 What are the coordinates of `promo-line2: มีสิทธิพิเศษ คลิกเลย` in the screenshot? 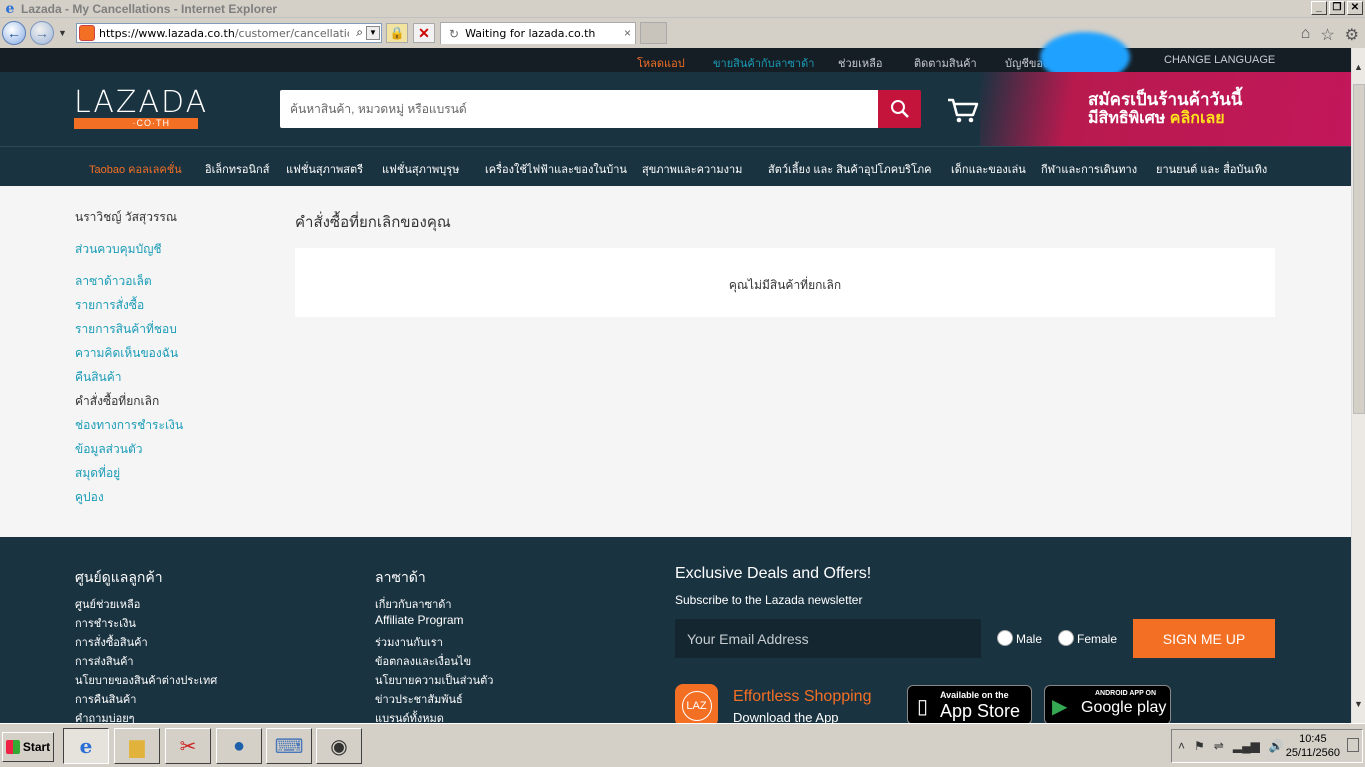 It's located at (1156, 118).